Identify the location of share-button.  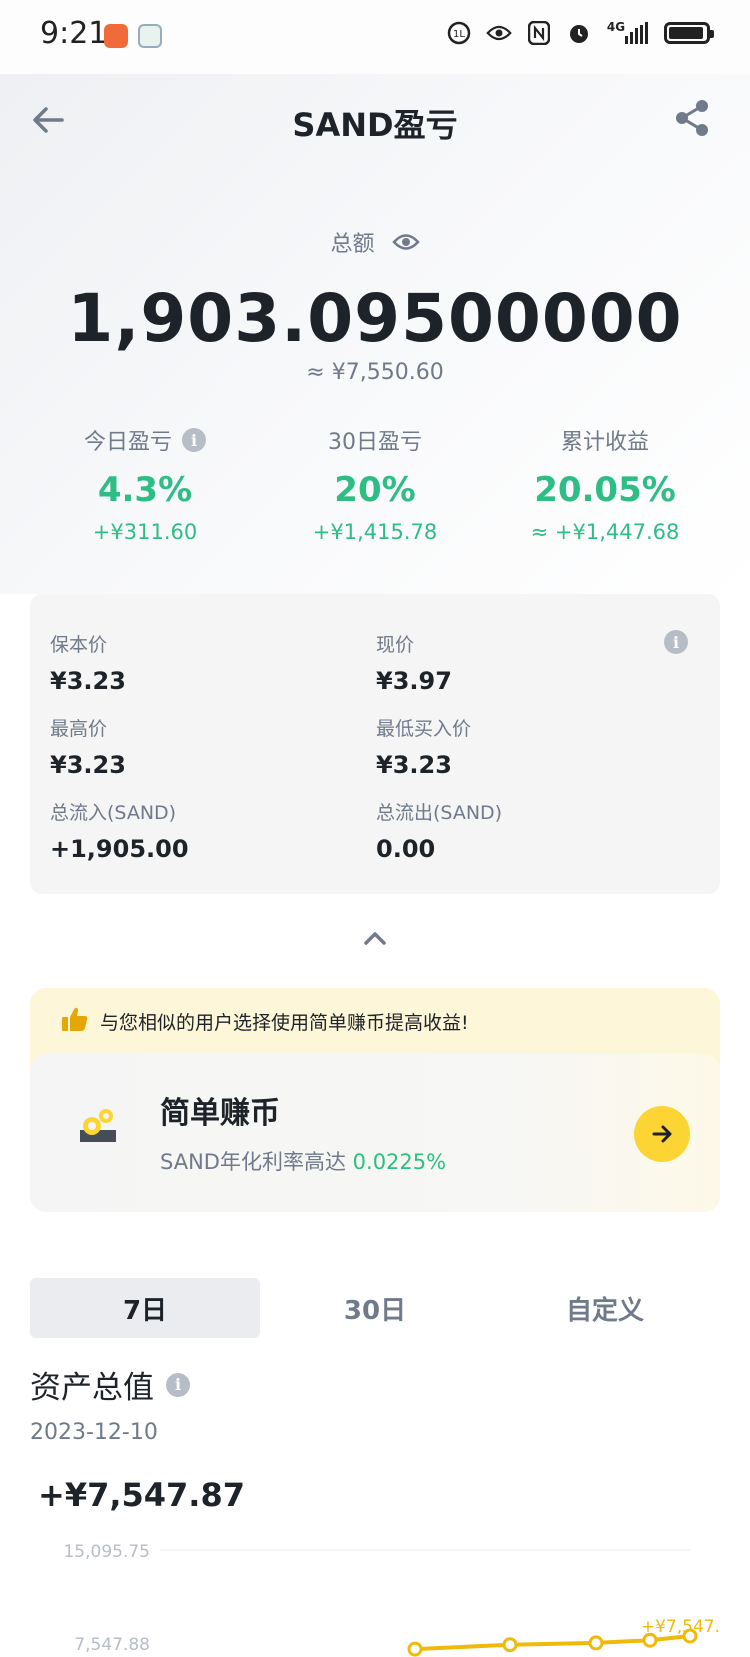
(692, 118).